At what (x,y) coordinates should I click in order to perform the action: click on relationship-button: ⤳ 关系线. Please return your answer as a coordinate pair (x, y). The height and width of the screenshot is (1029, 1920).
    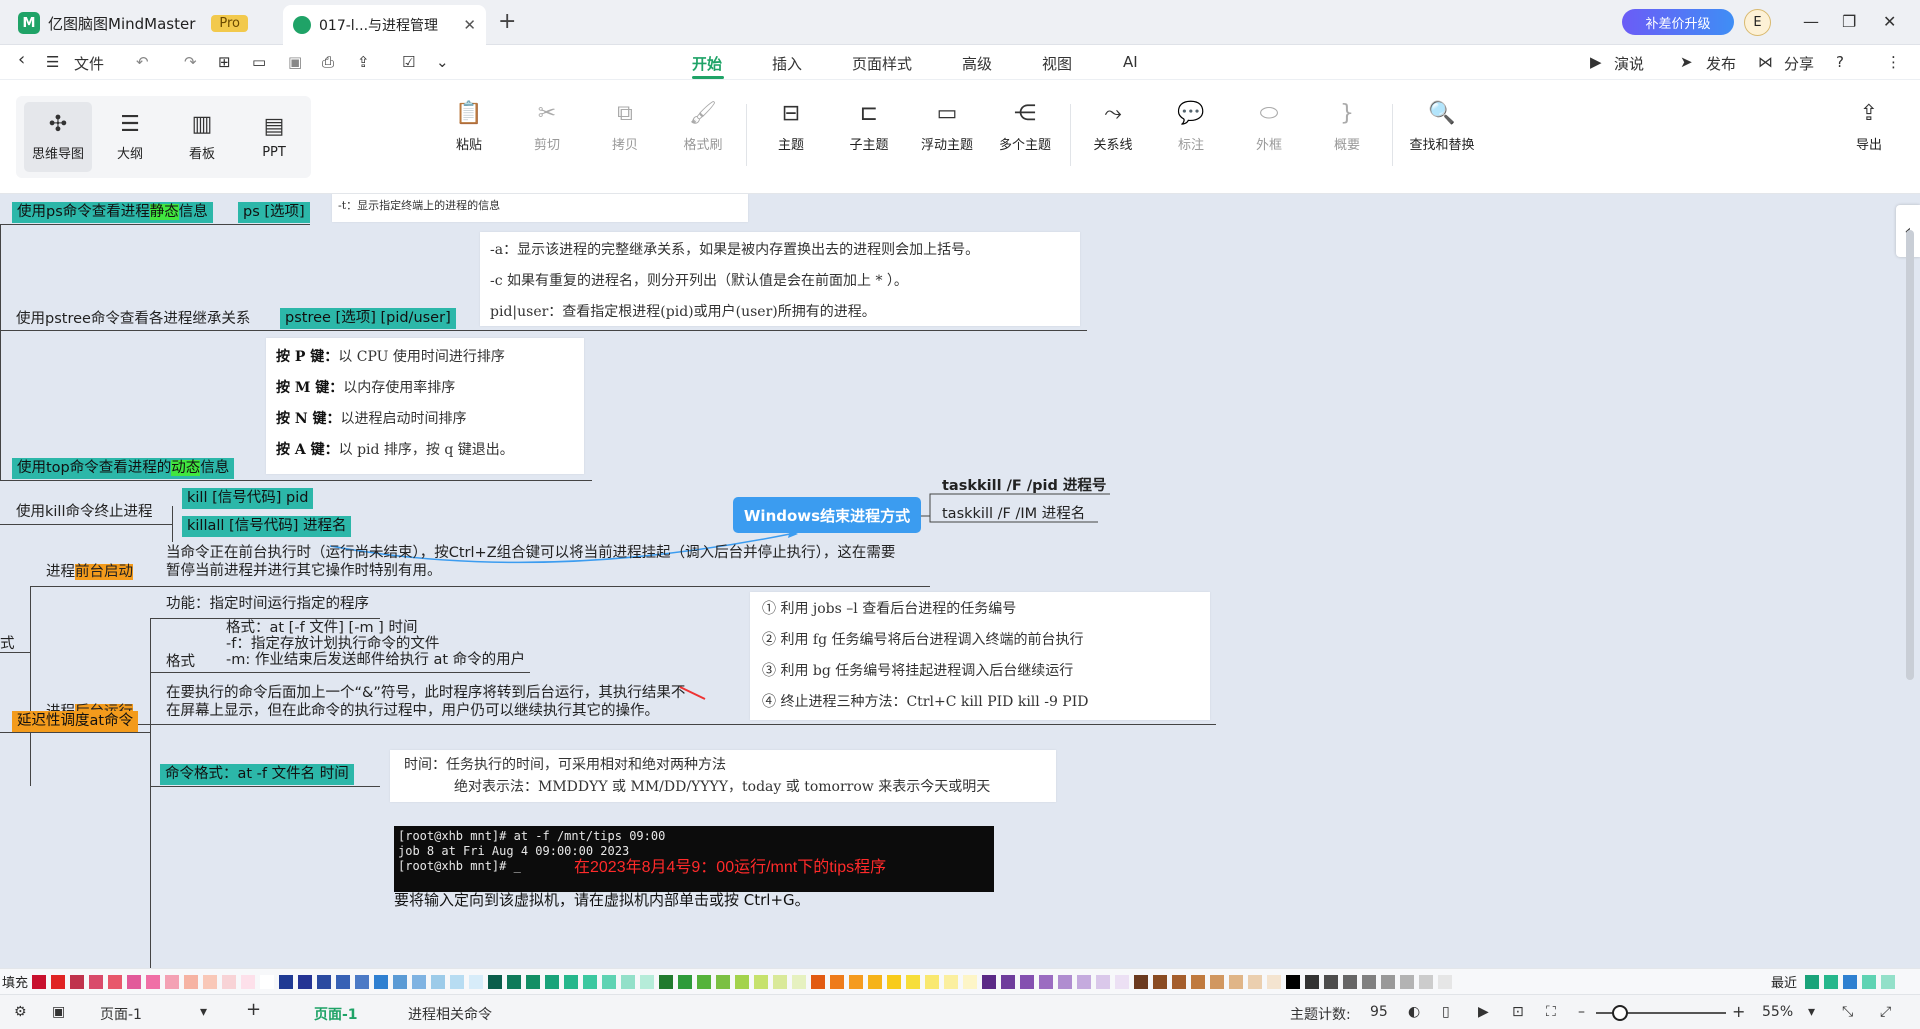
    Looking at the image, I should click on (1113, 128).